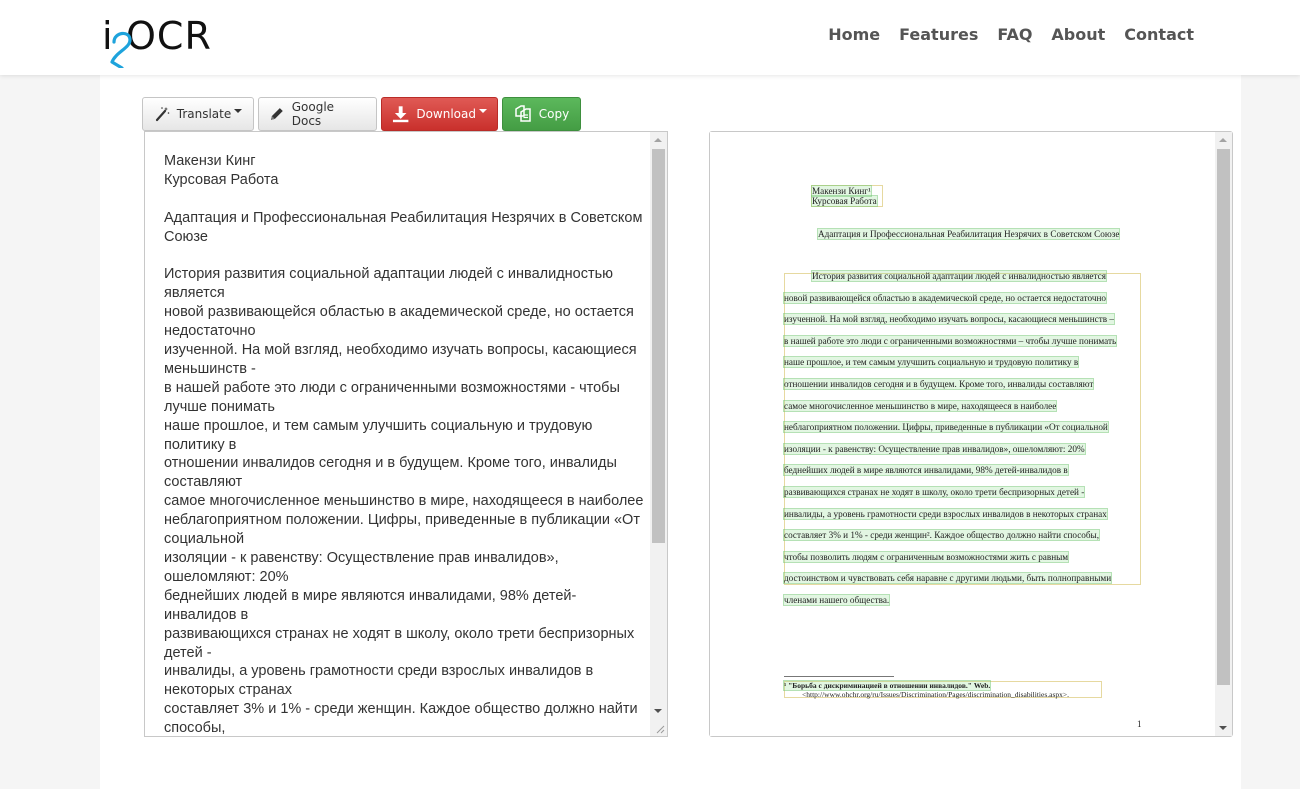 This screenshot has width=1300, height=789. I want to click on resize-grip-icon, so click(660, 729).